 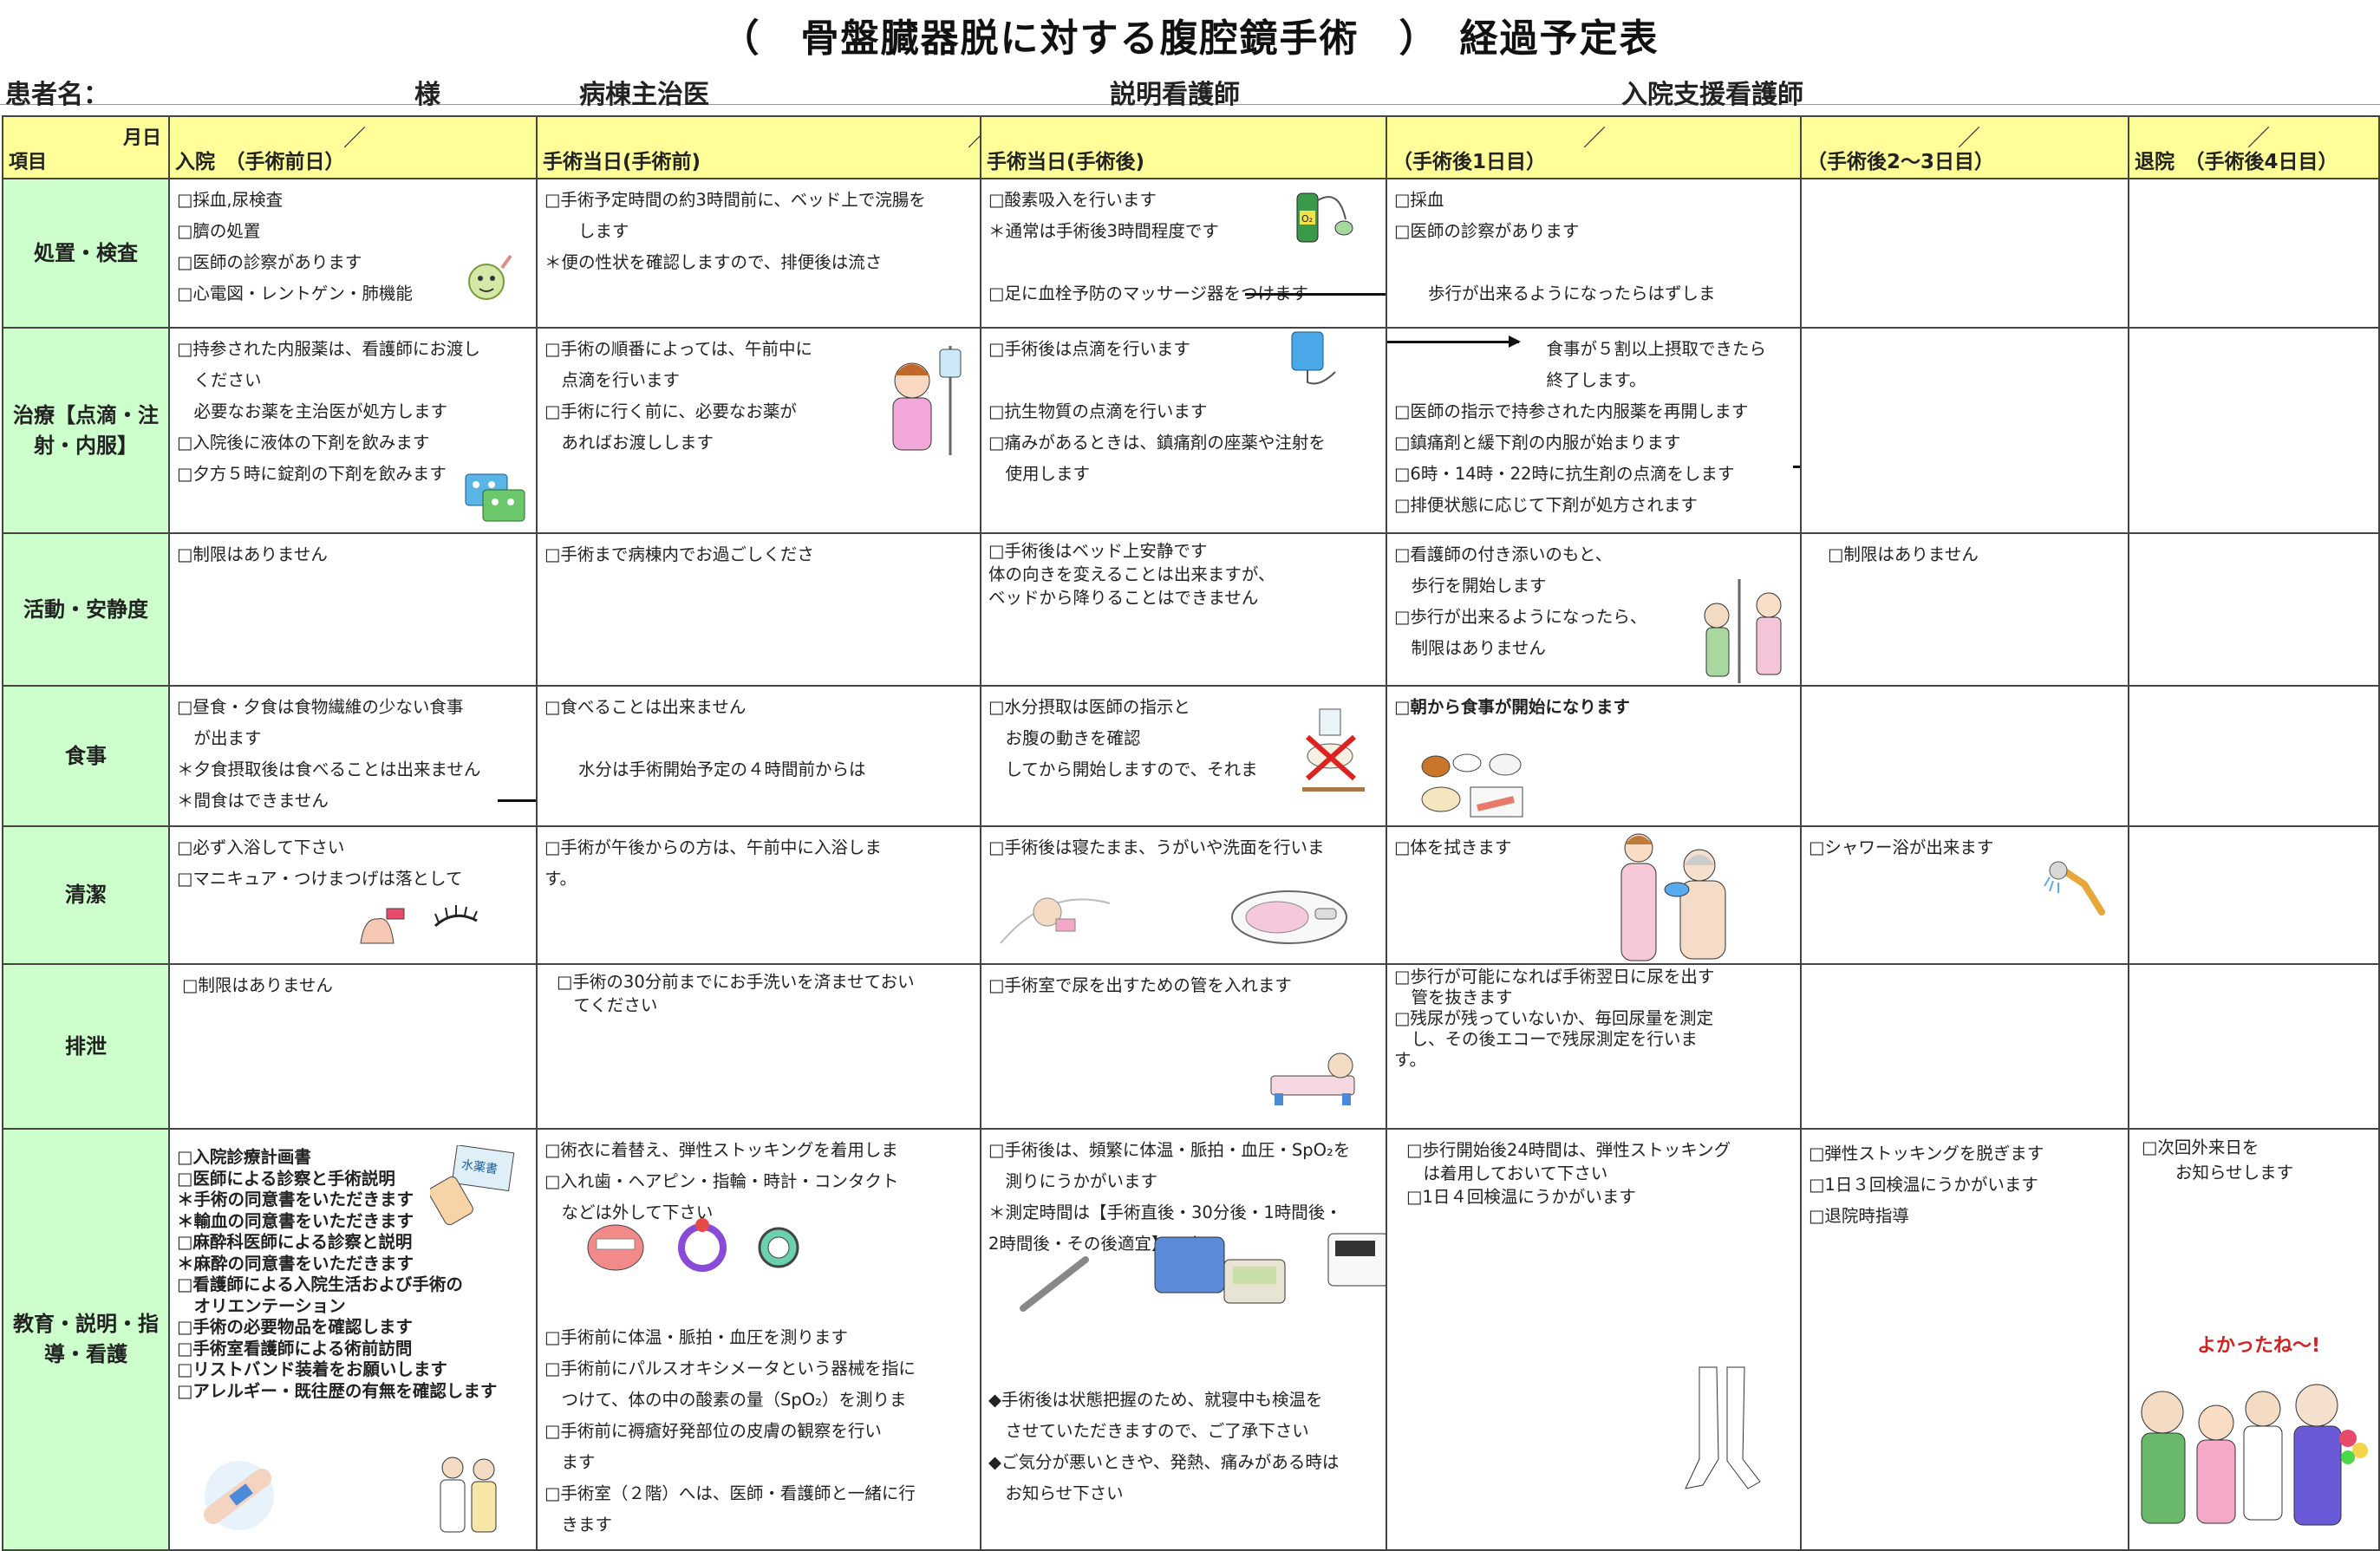 What do you see at coordinates (1743, 631) in the screenshot?
I see `nurse-walking-with-patient-icon` at bounding box center [1743, 631].